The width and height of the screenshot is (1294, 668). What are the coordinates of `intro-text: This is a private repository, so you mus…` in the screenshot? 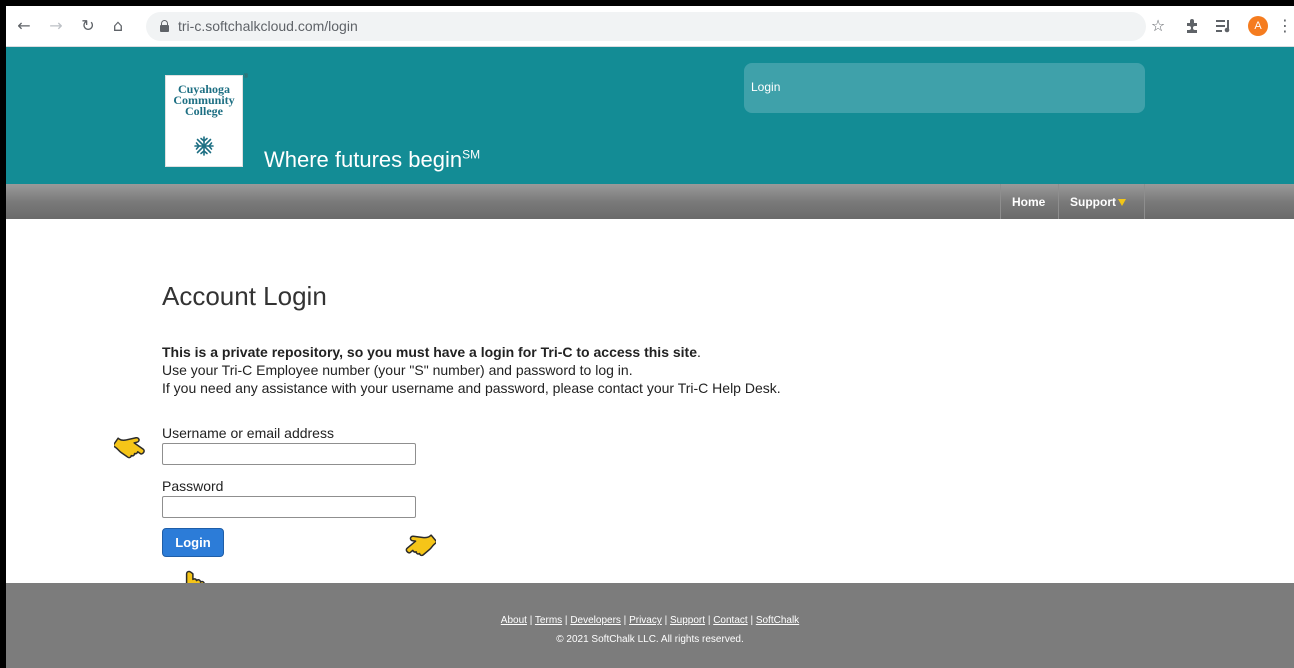 It's located at (471, 370).